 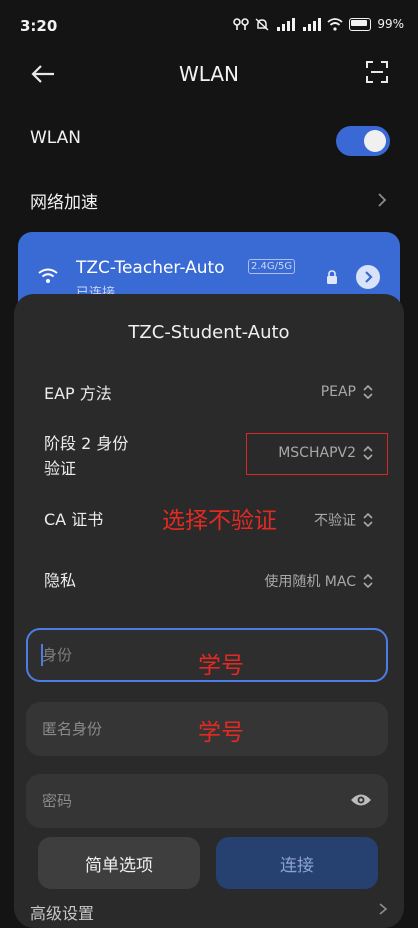 I want to click on ca-cert-select: 不验证, so click(x=344, y=520).